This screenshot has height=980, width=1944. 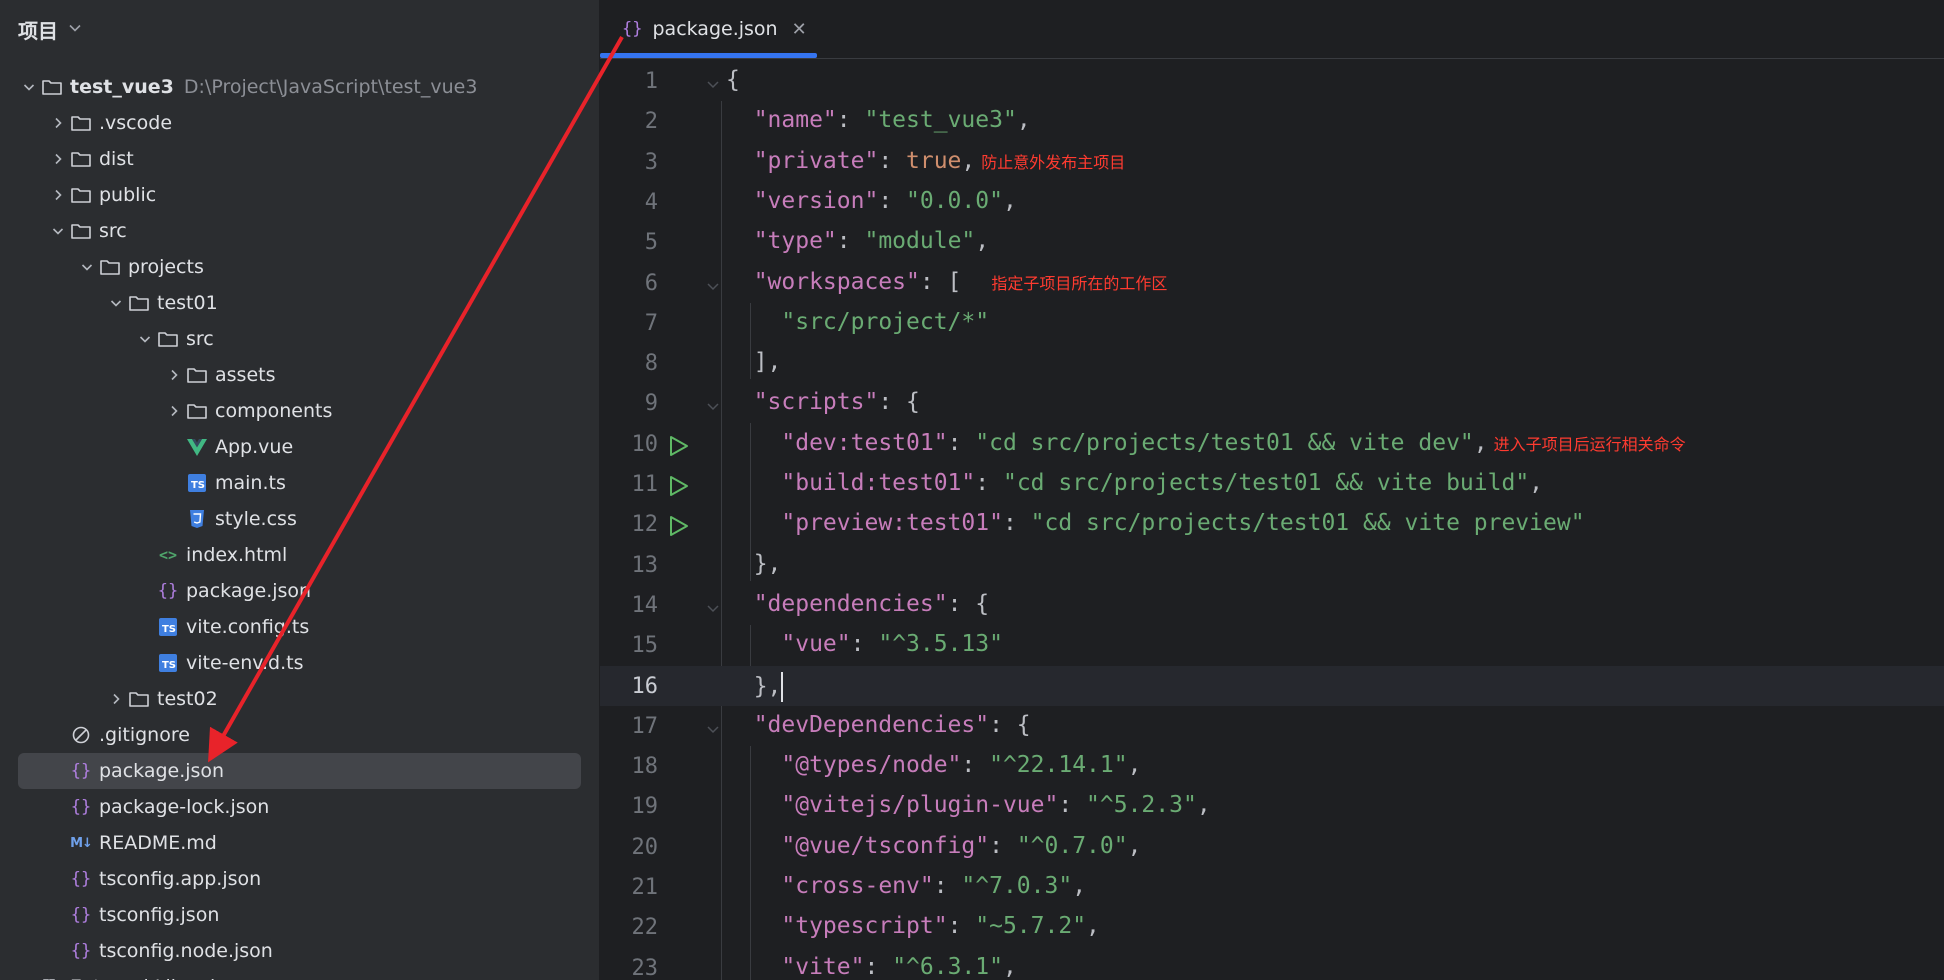 I want to click on json-string: "test_vue3", so click(x=940, y=120).